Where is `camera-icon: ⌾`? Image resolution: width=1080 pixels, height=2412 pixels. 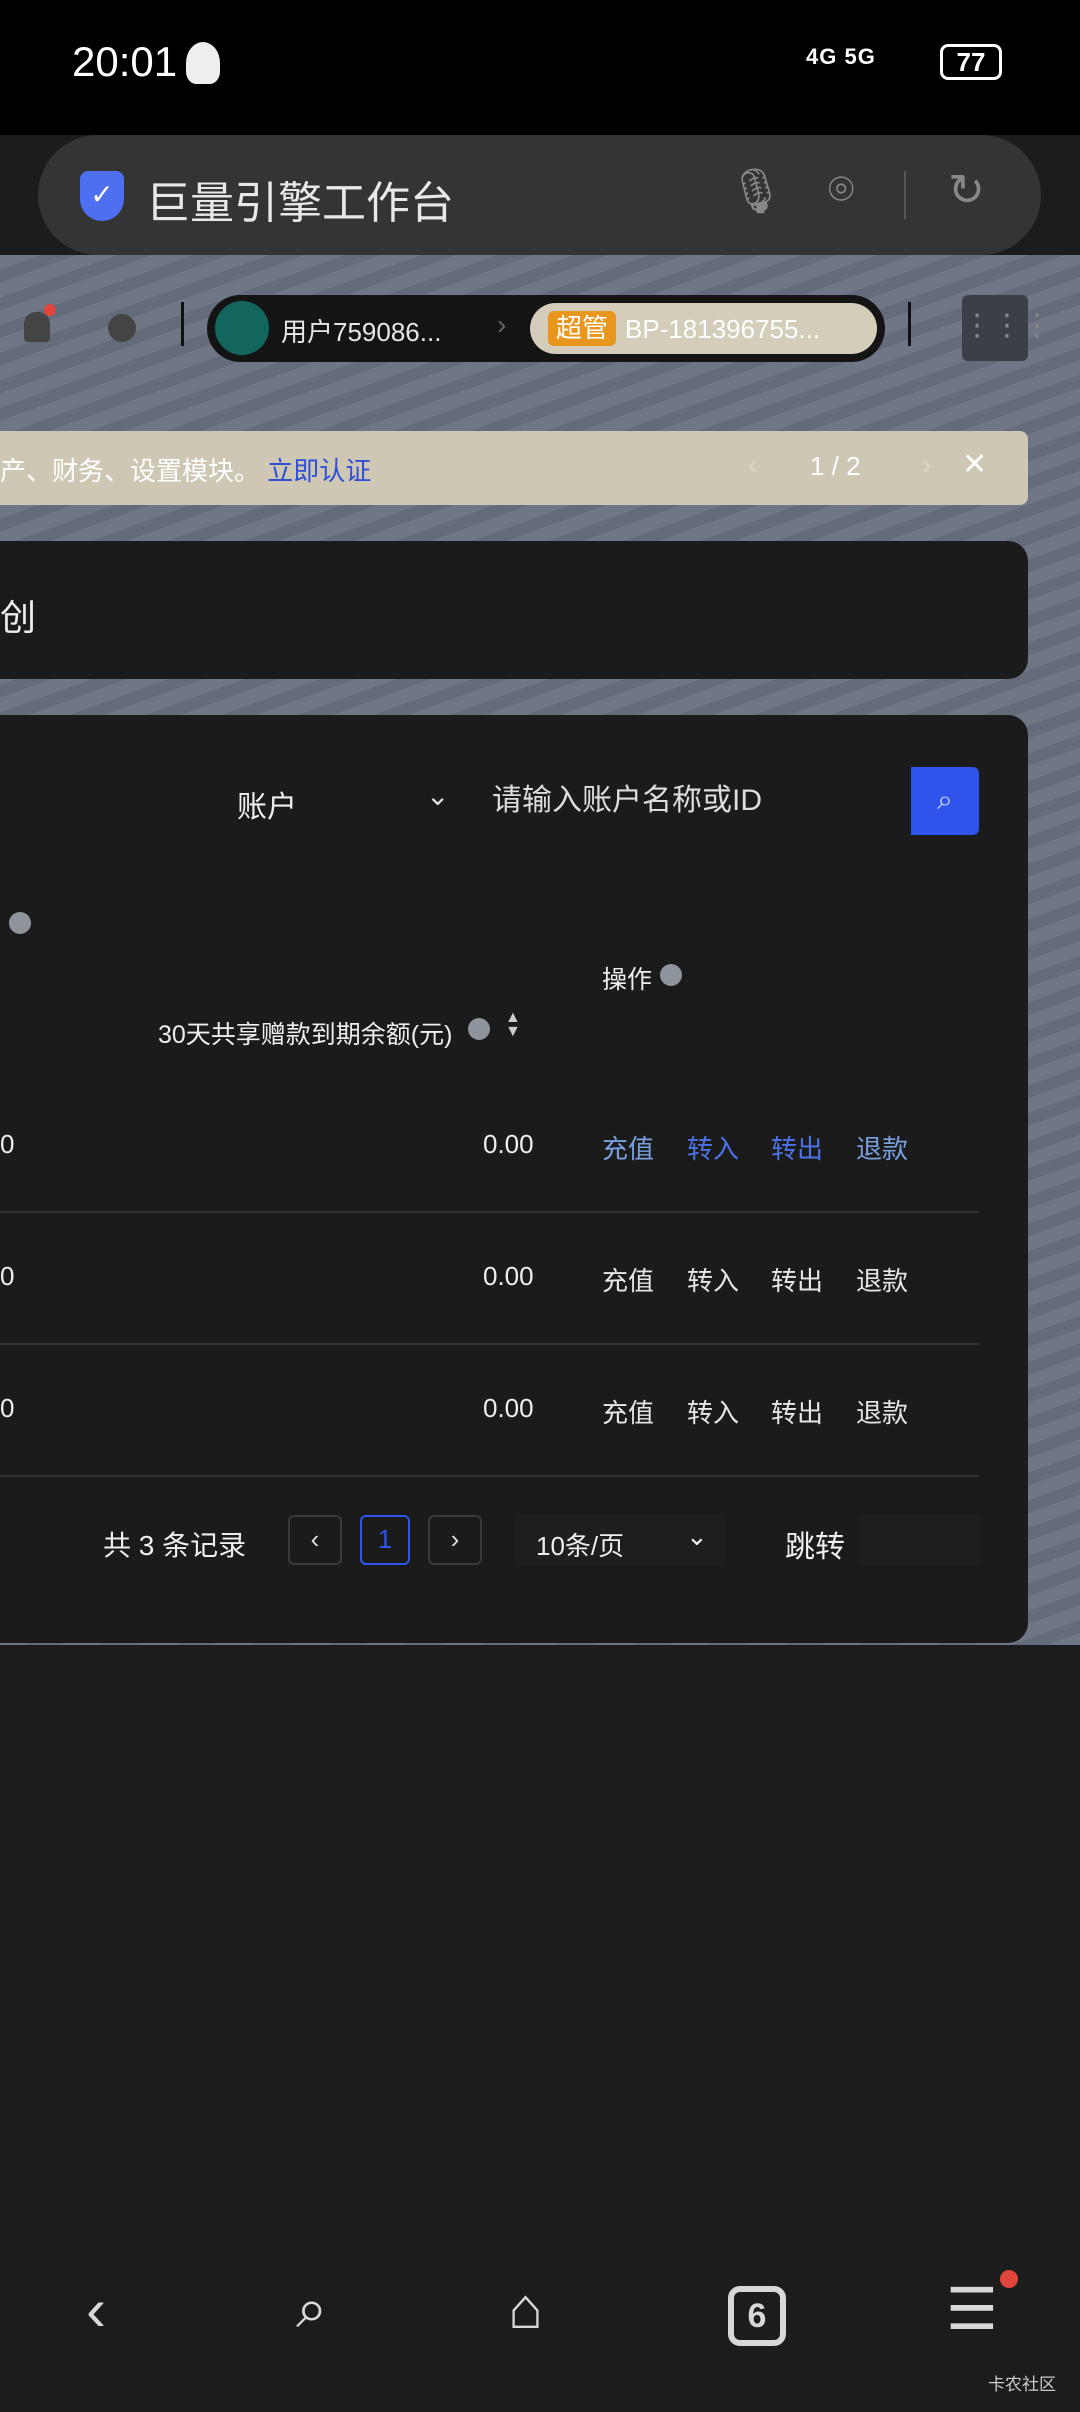
camera-icon: ⌾ is located at coordinates (841, 190).